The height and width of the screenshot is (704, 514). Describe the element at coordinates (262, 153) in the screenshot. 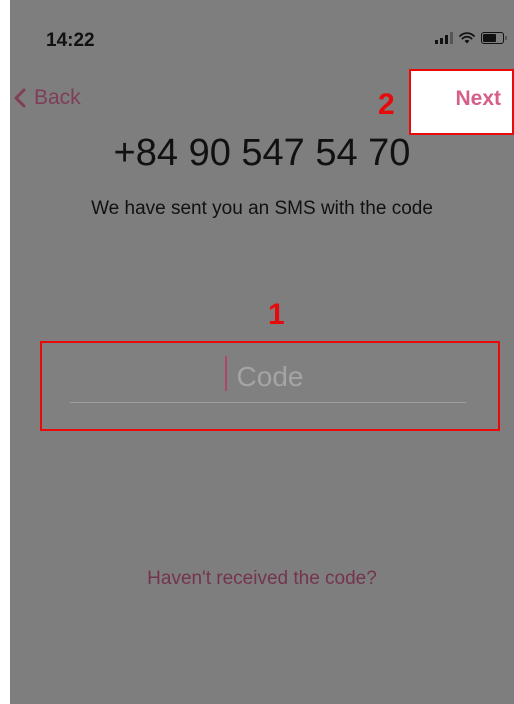

I see `phone-number: +84 90 547 54 70` at that location.